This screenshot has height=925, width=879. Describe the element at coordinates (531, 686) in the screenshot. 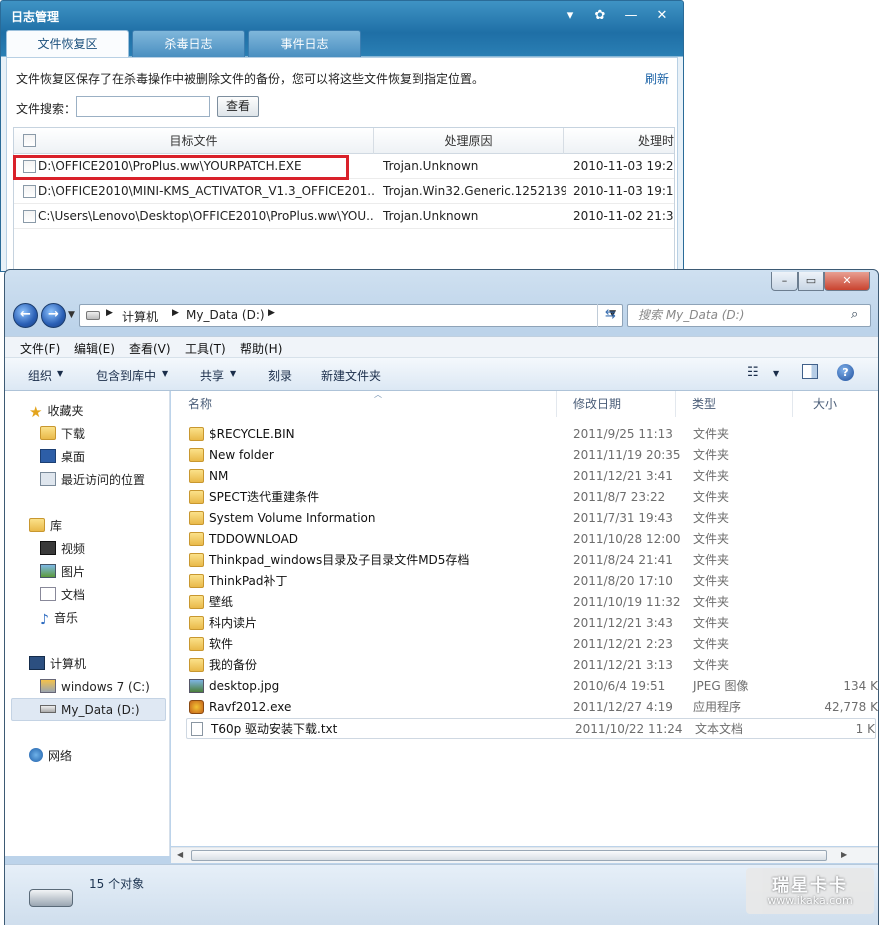

I see `file-row: desktop.jpg 2010/6/4 19:51 JPEG 图像 134 K` at that location.